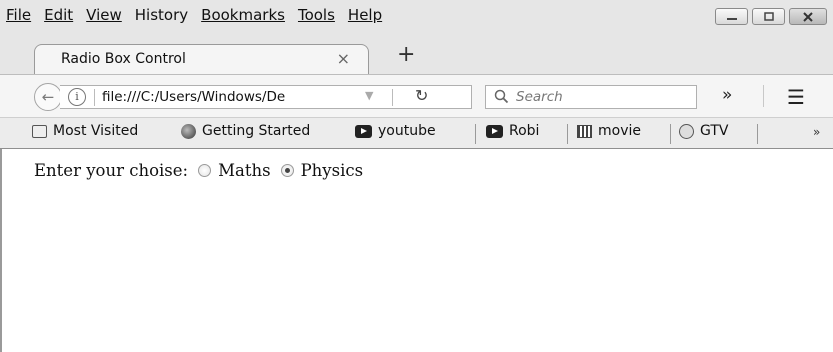  I want to click on bookmark-getting-started: Getting Started, so click(245, 131).